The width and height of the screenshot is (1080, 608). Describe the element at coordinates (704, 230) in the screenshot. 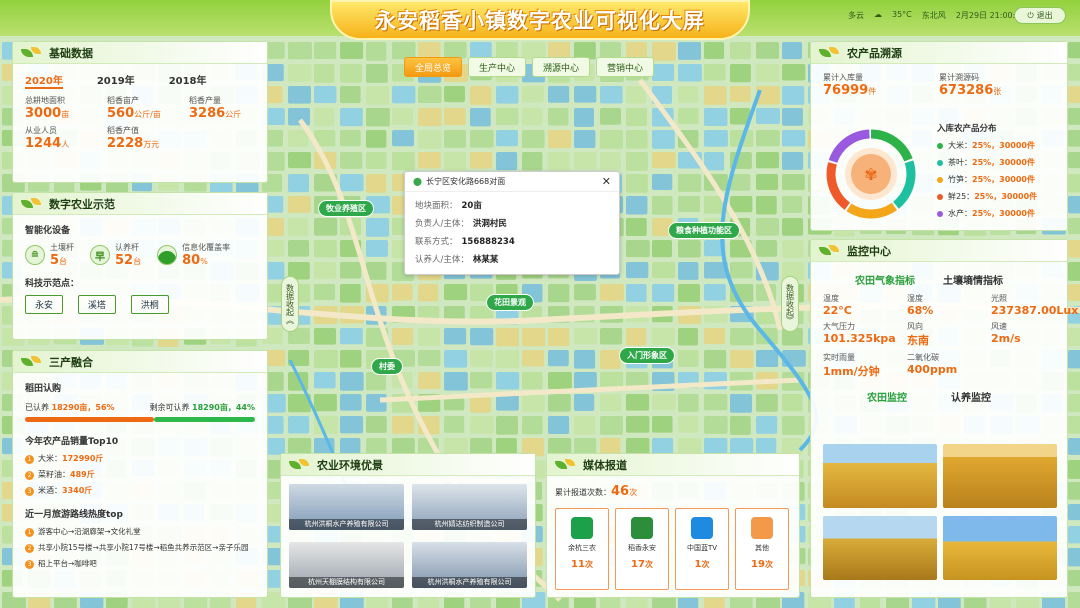

I see `map-label-grain: 粮食种植功能区` at that location.